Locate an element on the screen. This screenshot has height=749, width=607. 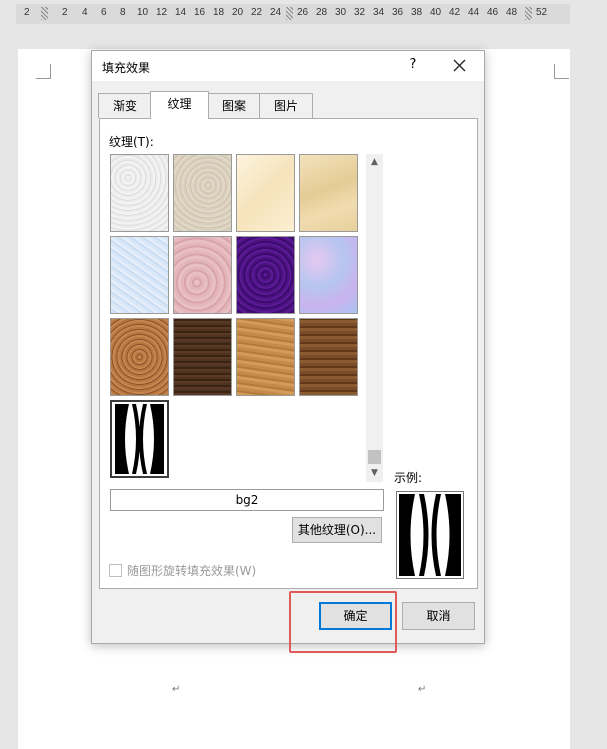
ruler-tick: 46 is located at coordinates (493, 12).